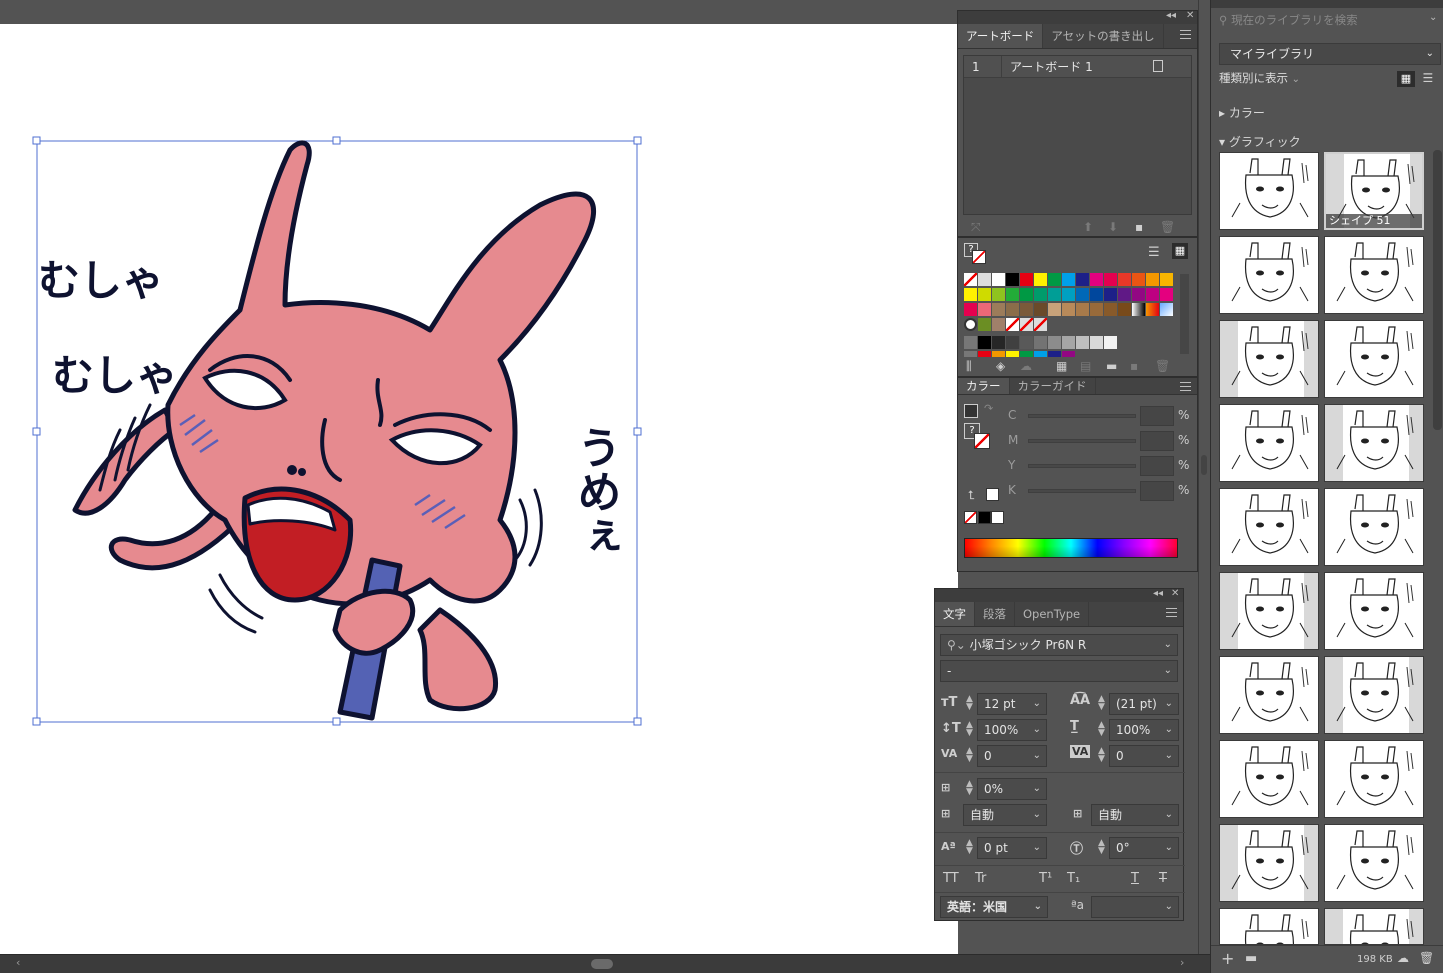  What do you see at coordinates (1157, 441) in the screenshot?
I see `magenta-input` at bounding box center [1157, 441].